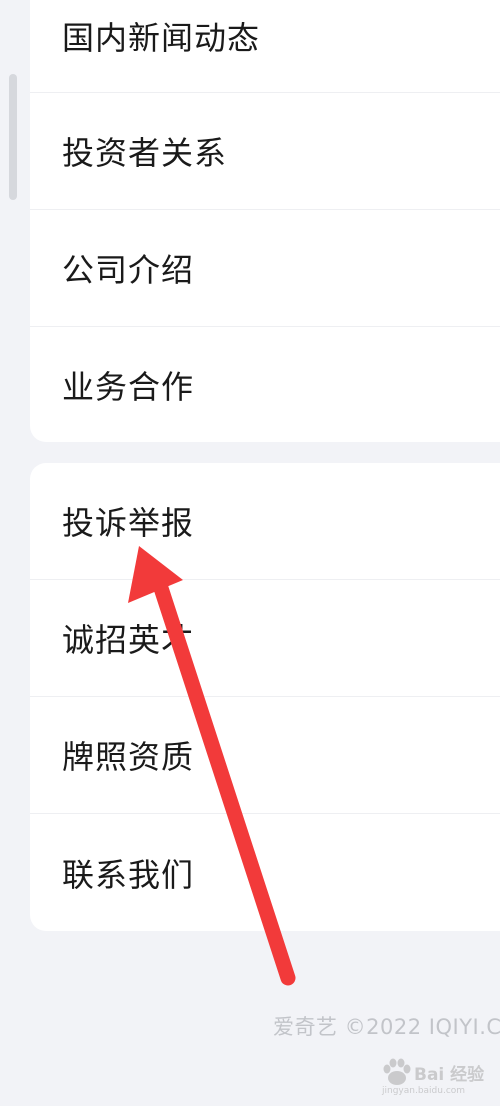 The height and width of the screenshot is (1106, 500). What do you see at coordinates (397, 1071) in the screenshot?
I see `paw-icon` at bounding box center [397, 1071].